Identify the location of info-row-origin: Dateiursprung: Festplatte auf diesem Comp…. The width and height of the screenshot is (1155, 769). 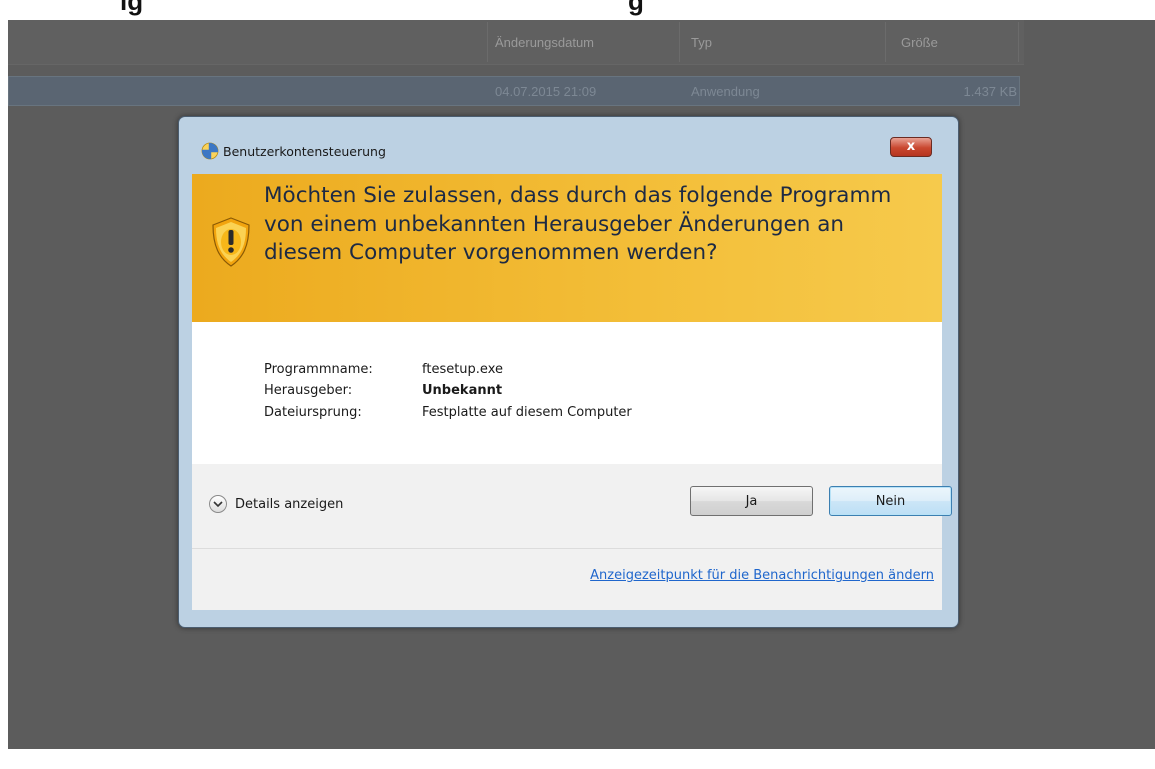
(448, 412).